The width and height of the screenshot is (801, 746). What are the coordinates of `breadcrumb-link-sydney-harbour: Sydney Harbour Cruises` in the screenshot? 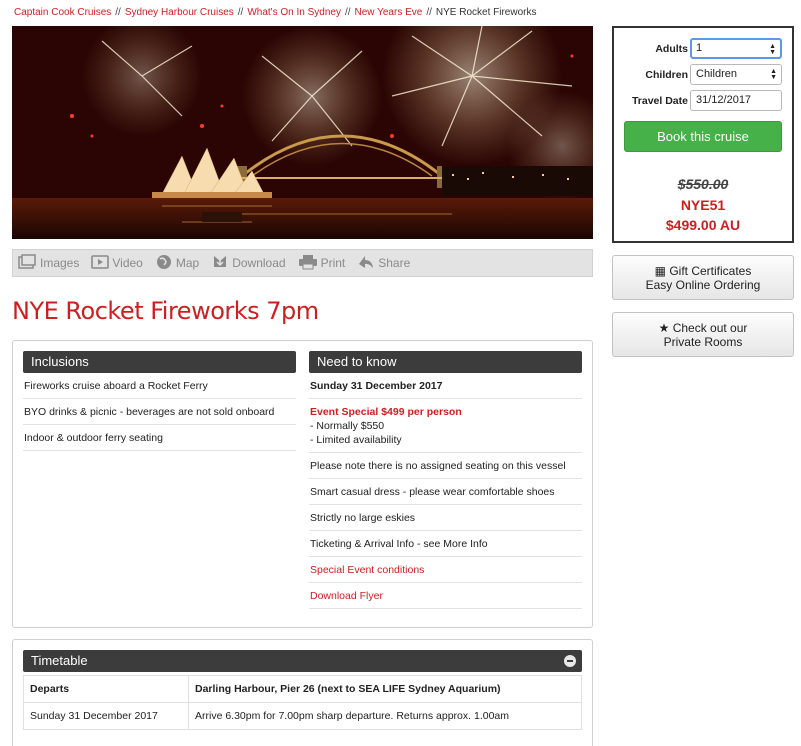 It's located at (179, 12).